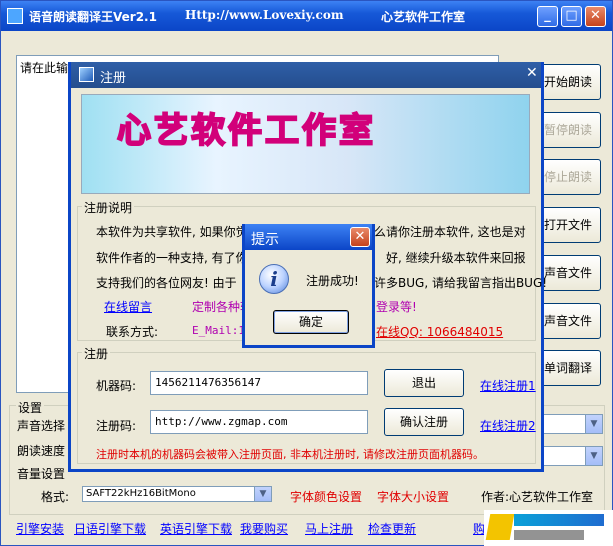 Image resolution: width=613 pixels, height=546 pixels. What do you see at coordinates (264, 528) in the screenshot?
I see `buy-link: 我要购买` at bounding box center [264, 528].